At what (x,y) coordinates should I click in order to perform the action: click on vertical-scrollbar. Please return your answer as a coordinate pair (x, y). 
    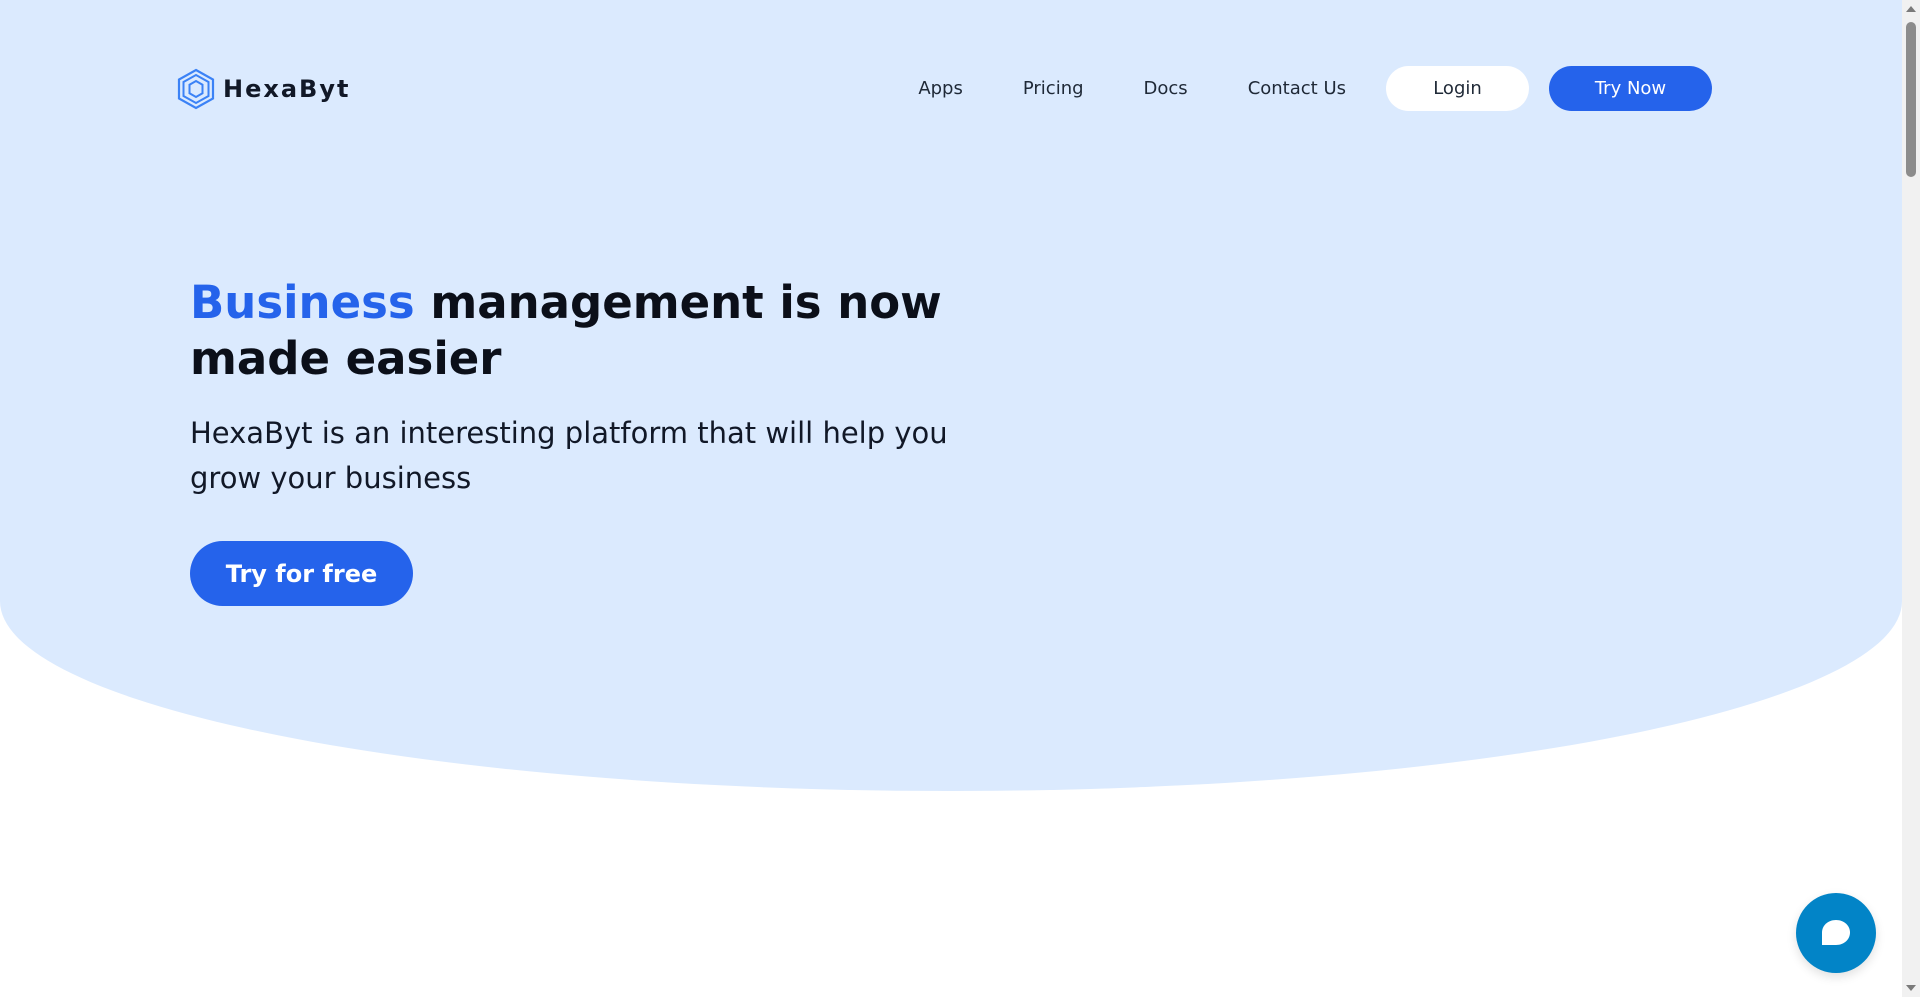
    Looking at the image, I should click on (1911, 498).